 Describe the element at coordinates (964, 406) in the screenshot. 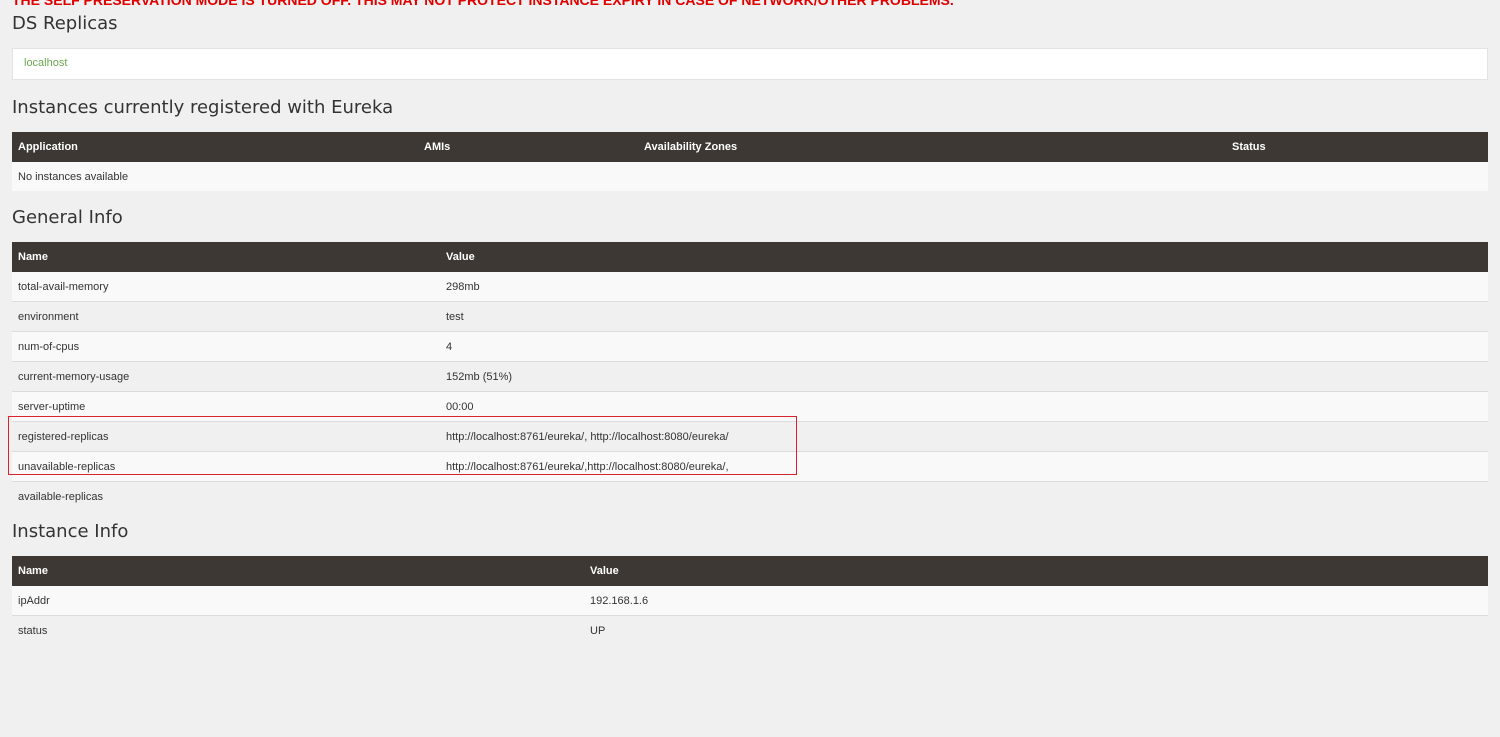

I see `info-value: 00:00` at that location.